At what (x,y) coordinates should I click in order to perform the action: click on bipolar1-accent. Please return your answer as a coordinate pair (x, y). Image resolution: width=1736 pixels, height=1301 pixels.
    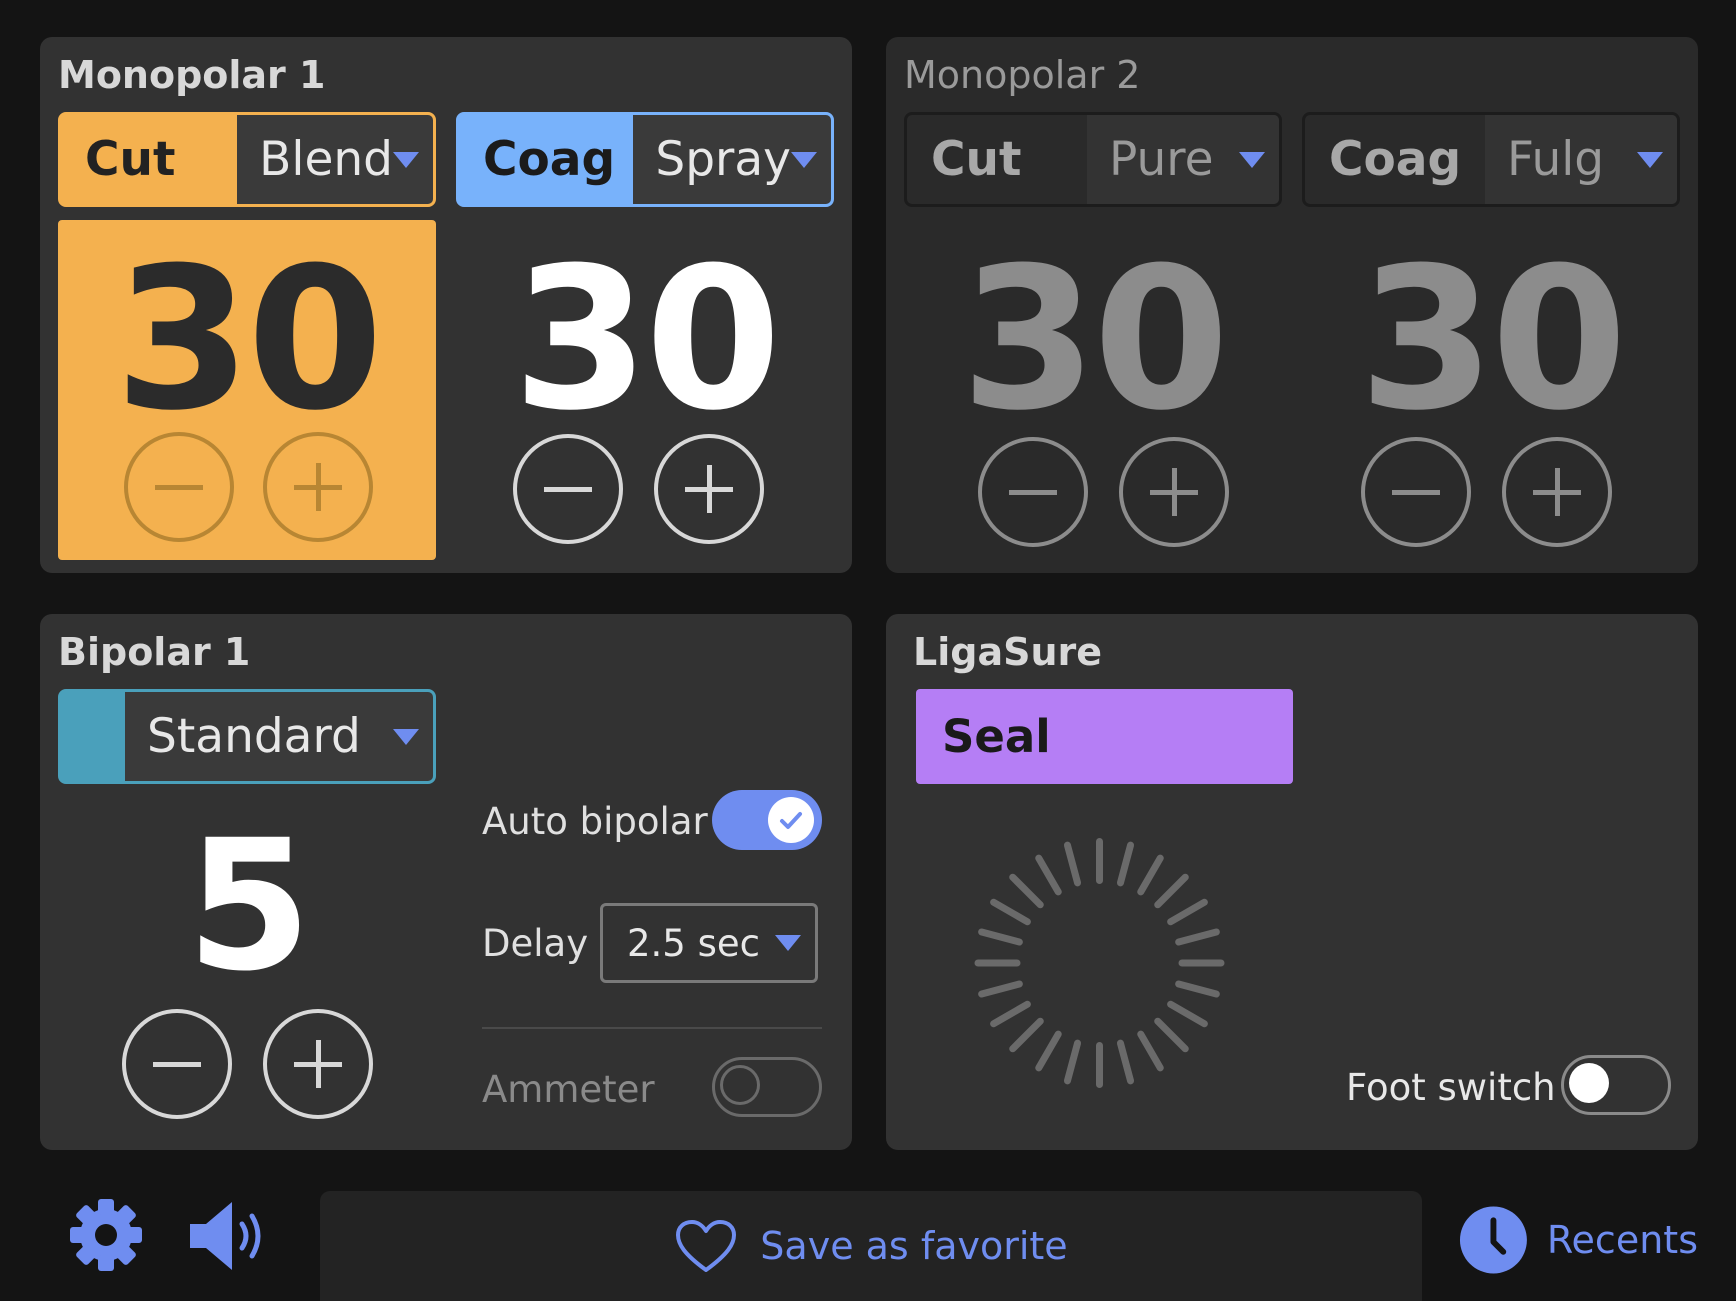
    Looking at the image, I should click on (93, 736).